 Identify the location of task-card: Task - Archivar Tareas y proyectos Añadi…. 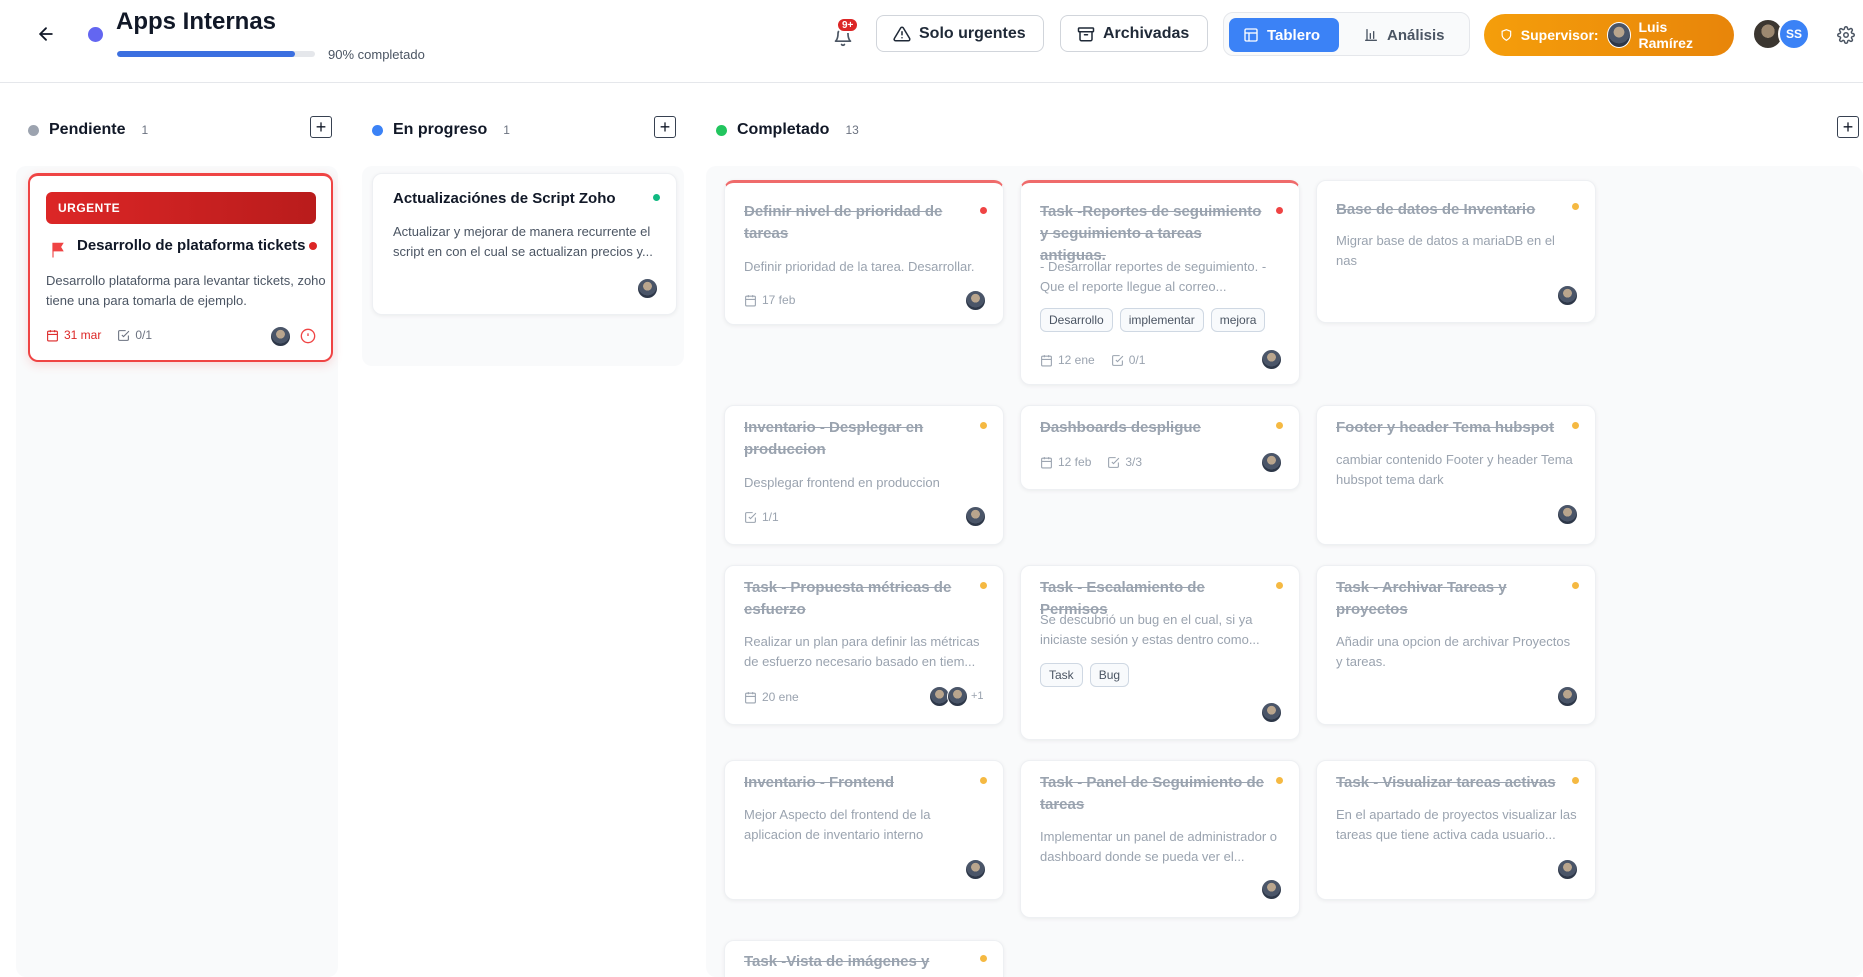
(1456, 645).